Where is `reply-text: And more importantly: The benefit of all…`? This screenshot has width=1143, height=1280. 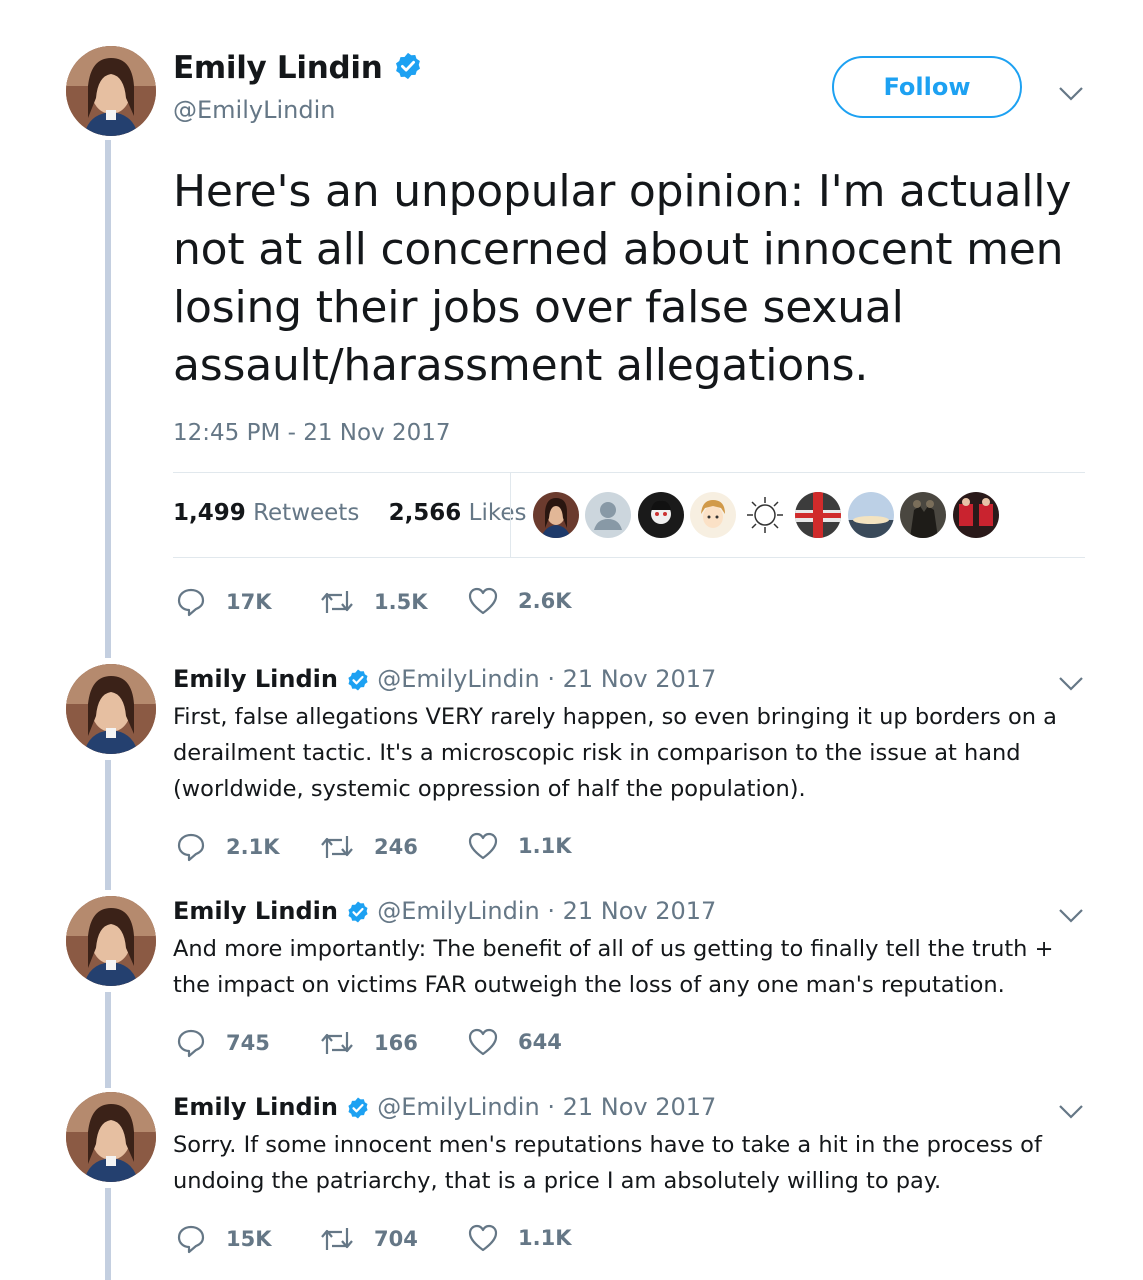 reply-text: And more importantly: The benefit of all… is located at coordinates (613, 967).